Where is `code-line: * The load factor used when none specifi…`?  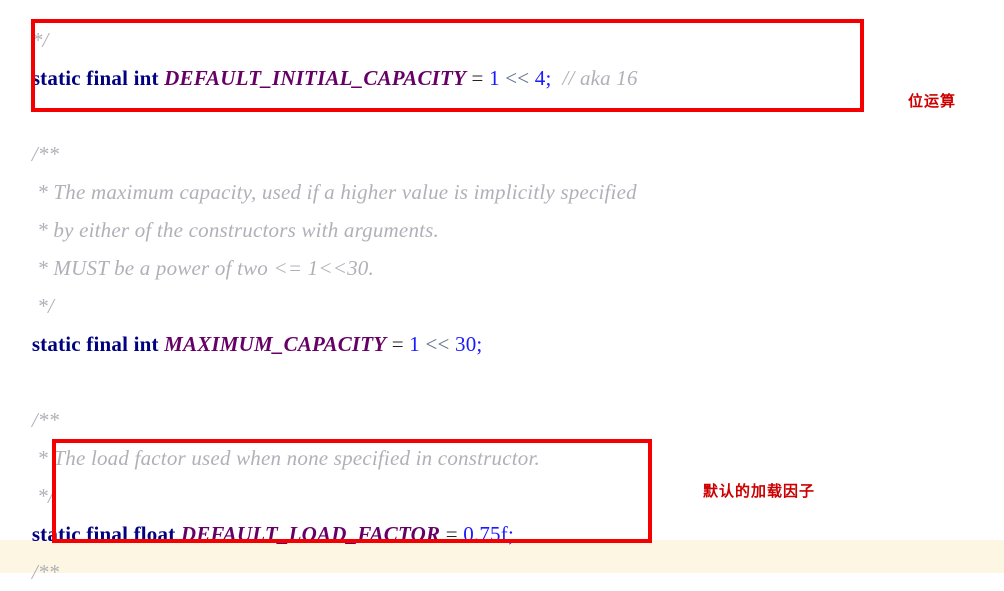 code-line: * The load factor used when none specifi… is located at coordinates (502, 458).